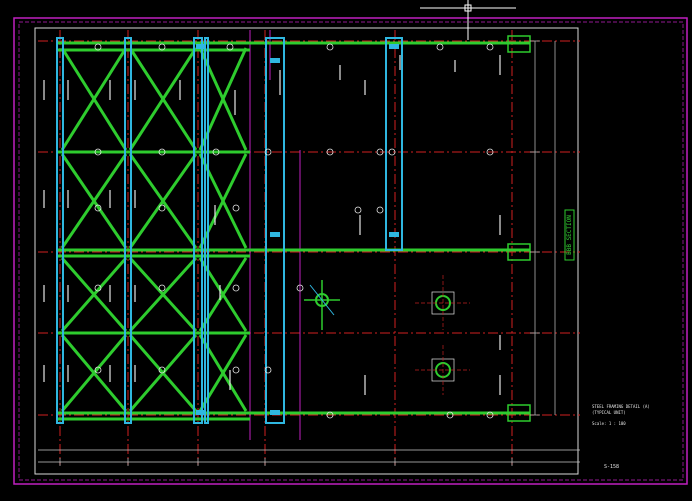 The width and height of the screenshot is (692, 501). I want to click on sheet-number: S-158, so click(611, 467).